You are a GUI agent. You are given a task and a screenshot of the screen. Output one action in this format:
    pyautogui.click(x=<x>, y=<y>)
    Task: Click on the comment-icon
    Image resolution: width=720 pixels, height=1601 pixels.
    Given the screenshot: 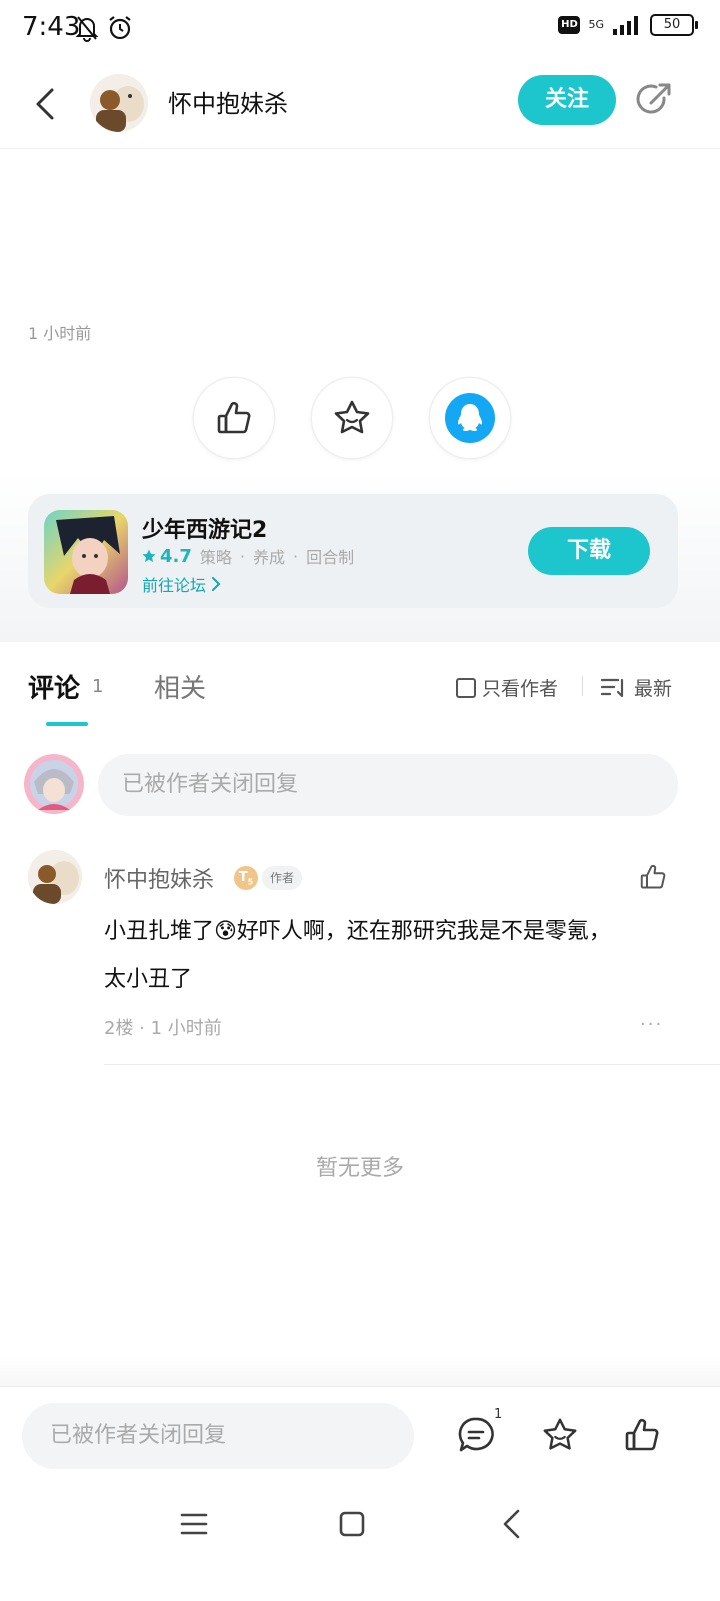 What is the action you would take?
    pyautogui.click(x=476, y=1434)
    